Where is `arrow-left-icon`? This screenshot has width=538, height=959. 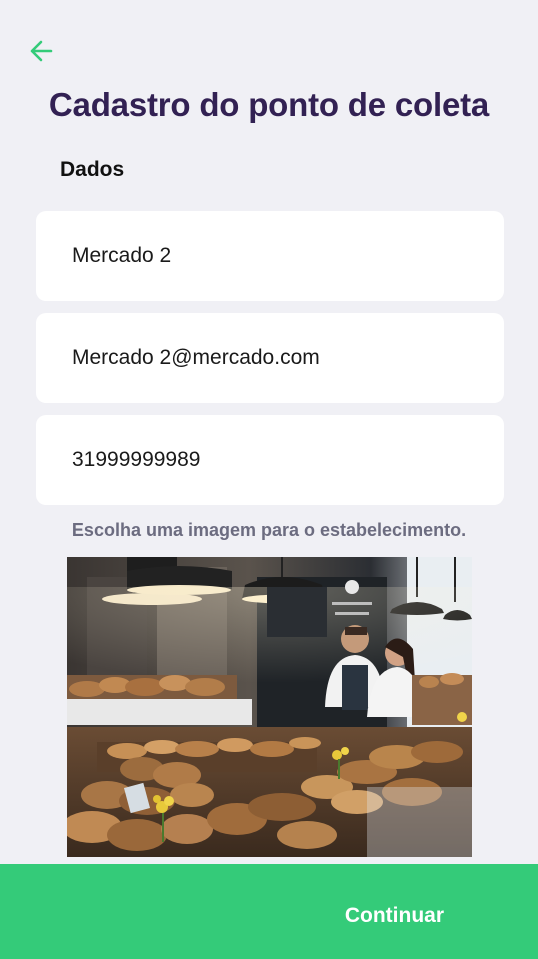
arrow-left-icon is located at coordinates (41, 51).